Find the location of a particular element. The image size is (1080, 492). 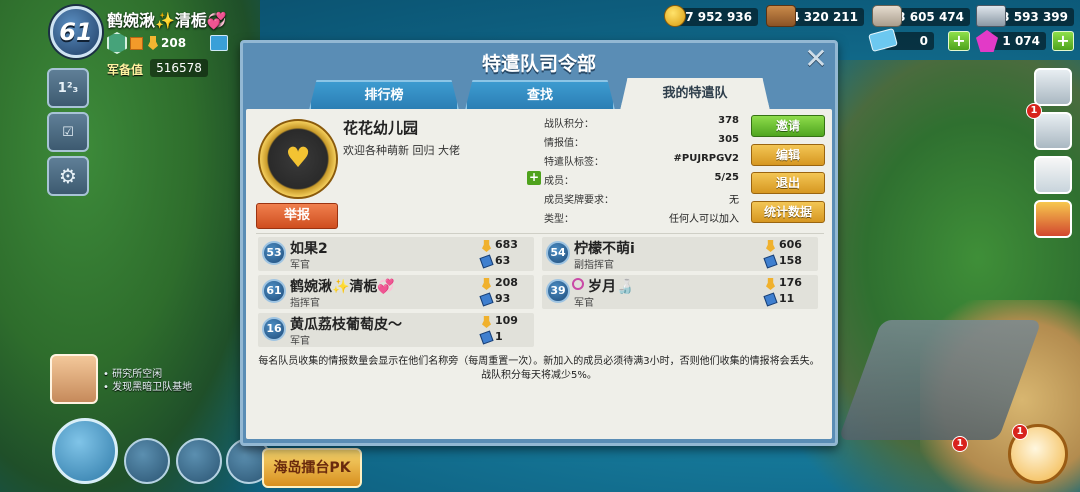

tab-leaderboard: 排行榜 is located at coordinates (384, 95).